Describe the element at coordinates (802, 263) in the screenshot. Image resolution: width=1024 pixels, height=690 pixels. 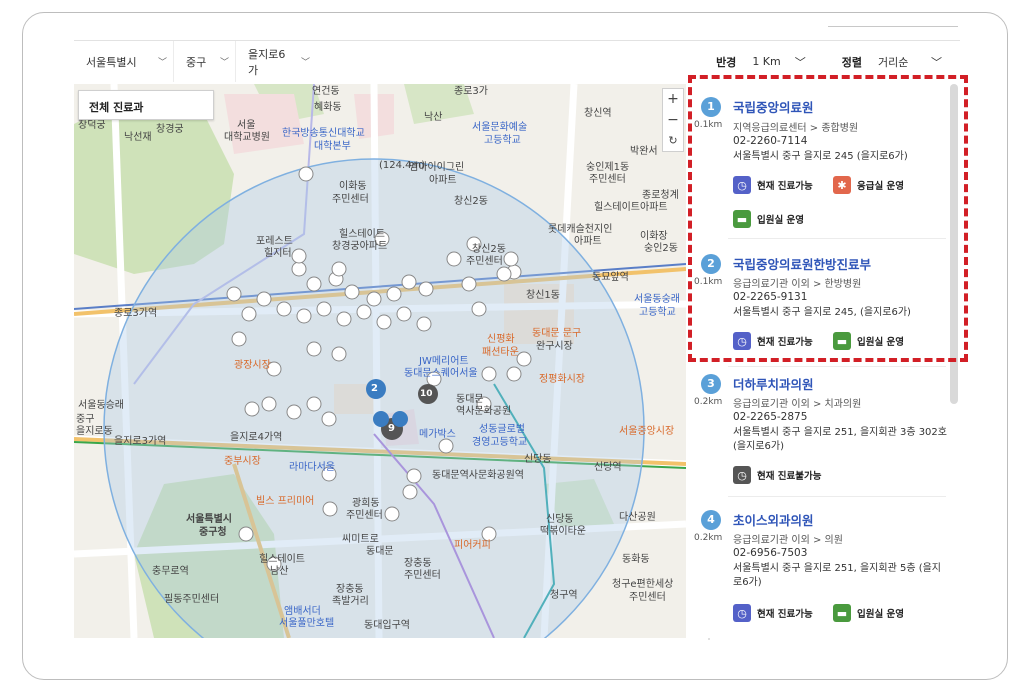
I see `item-title-link: 국립중앙의료원한방진료부` at that location.